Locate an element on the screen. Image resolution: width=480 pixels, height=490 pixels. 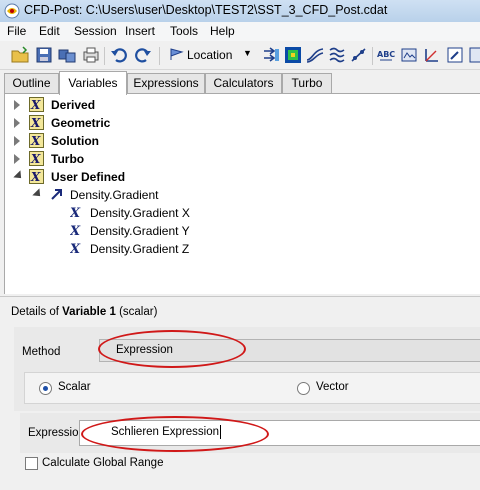
calculate-global-range-checkbox is located at coordinates (31, 463).